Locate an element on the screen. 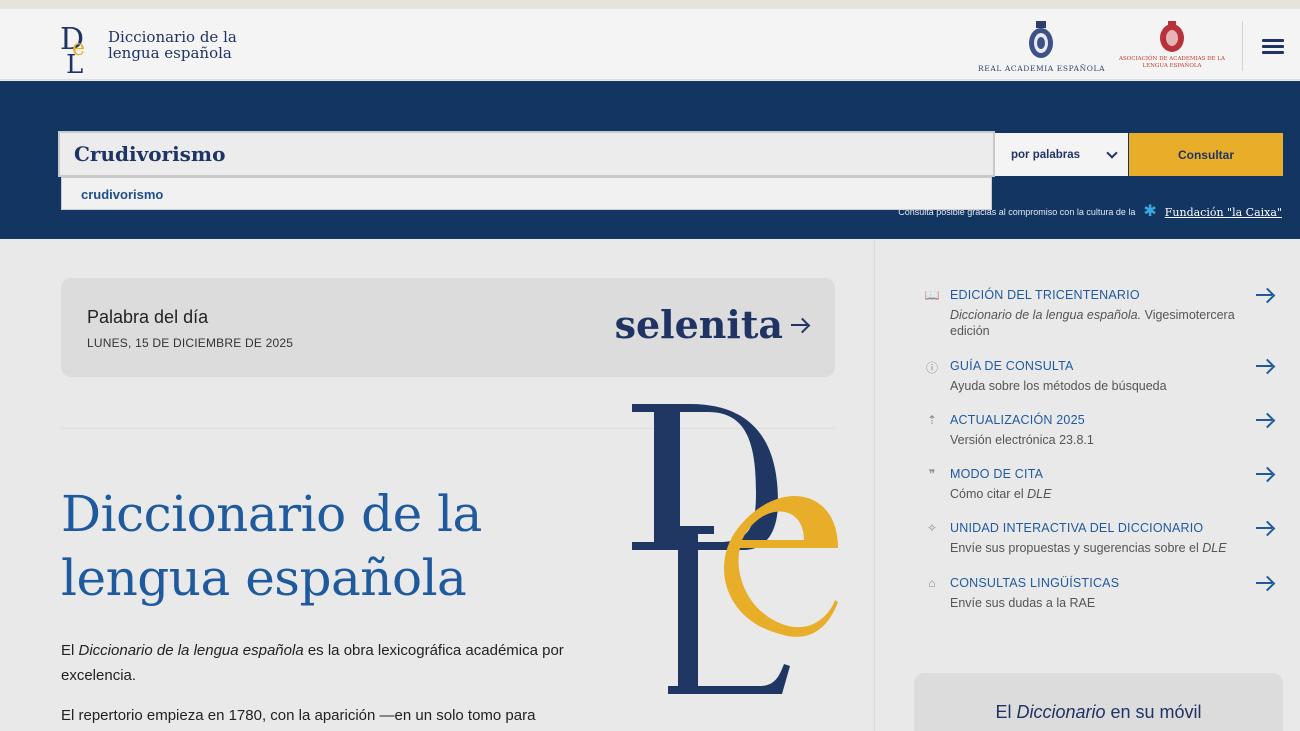  hamburger-menu-icon is located at coordinates (1273, 48).